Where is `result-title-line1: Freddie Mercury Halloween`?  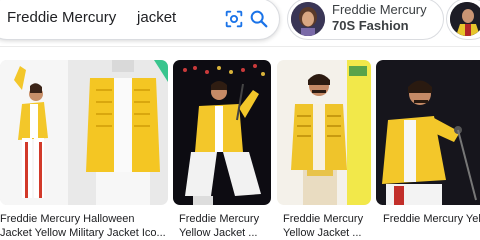
result-title-line1: Freddie Mercury Halloween is located at coordinates (67, 219).